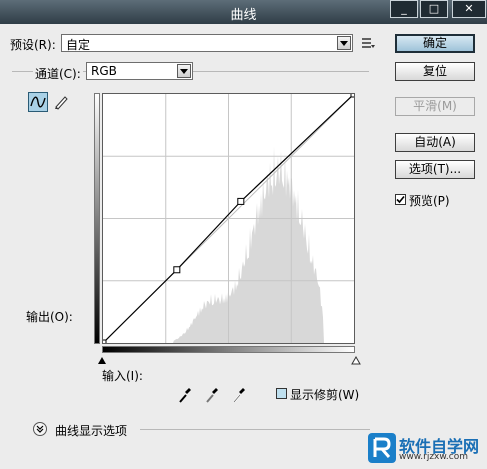  Describe the element at coordinates (97, 218) in the screenshot. I see `output-gradient-bar` at that location.